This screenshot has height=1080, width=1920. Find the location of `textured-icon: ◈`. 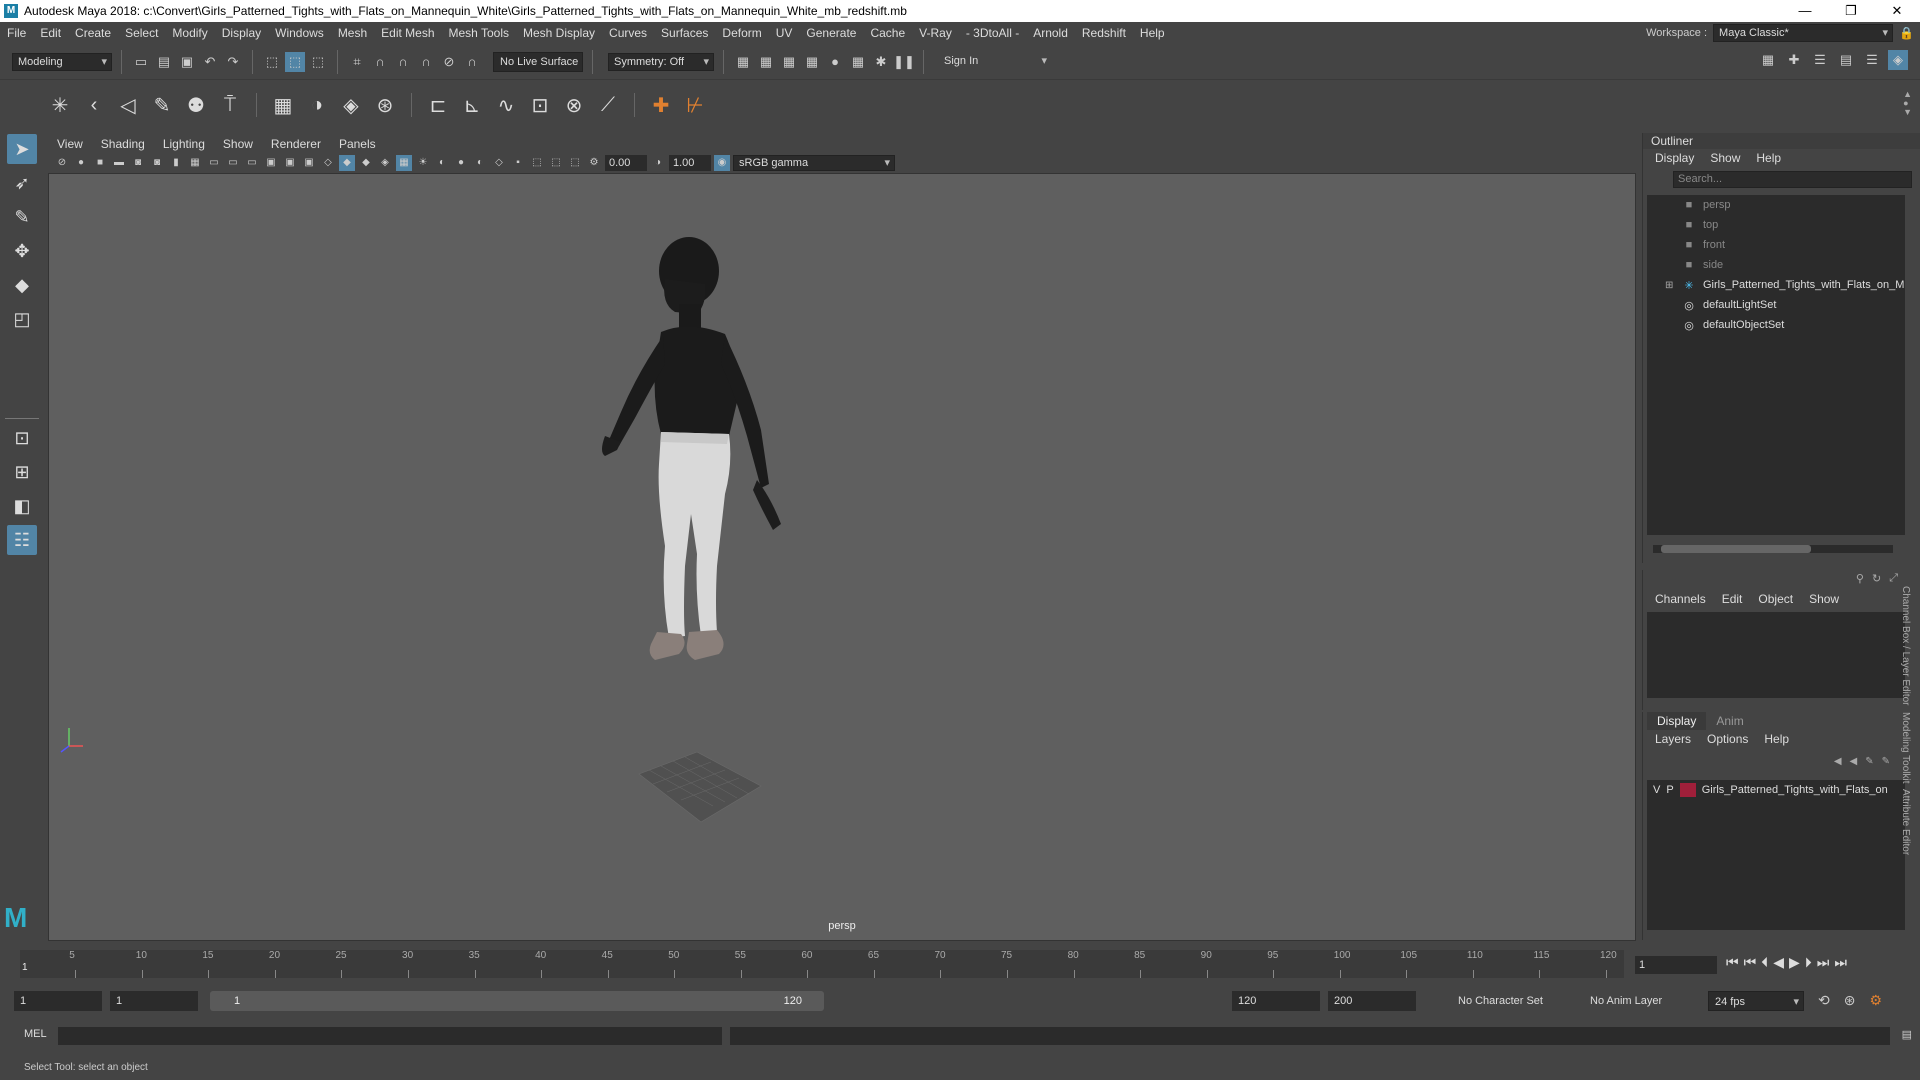

textured-icon: ◈ is located at coordinates (385, 163).